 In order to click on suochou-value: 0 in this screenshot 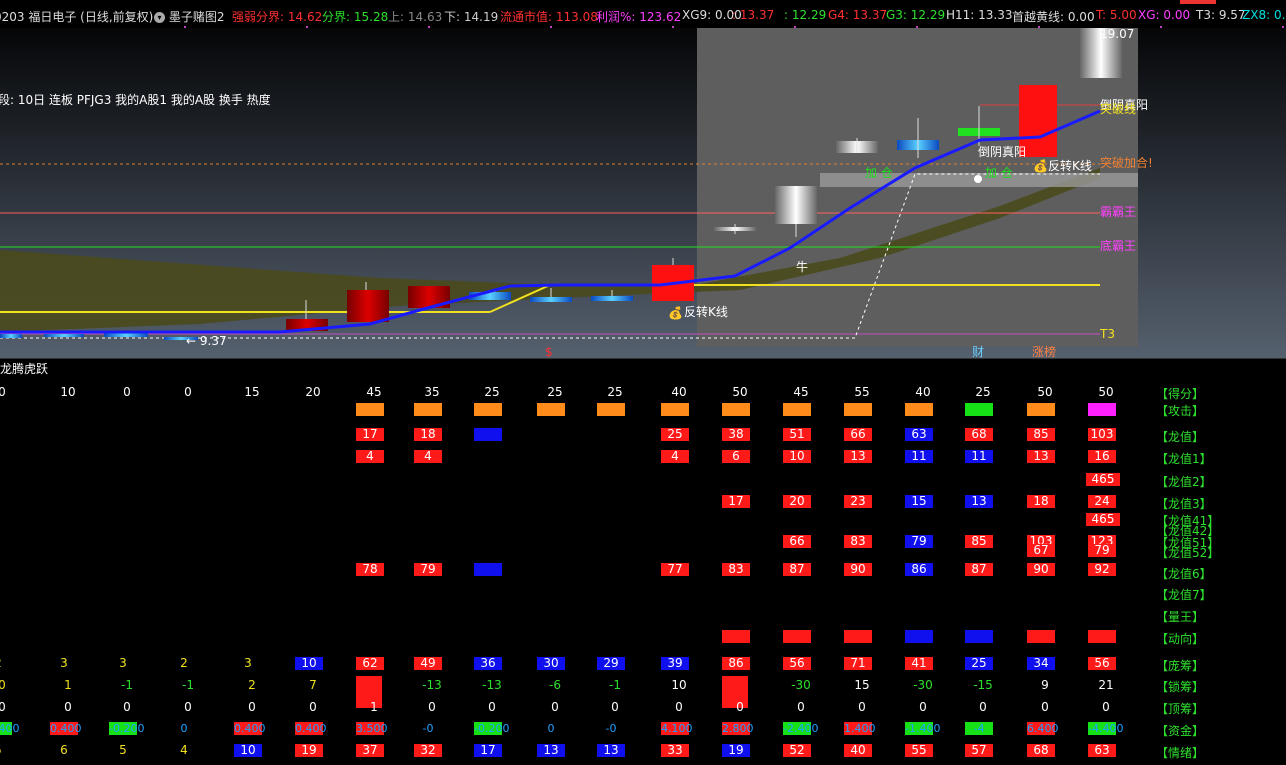, I will do `click(3, 685)`.